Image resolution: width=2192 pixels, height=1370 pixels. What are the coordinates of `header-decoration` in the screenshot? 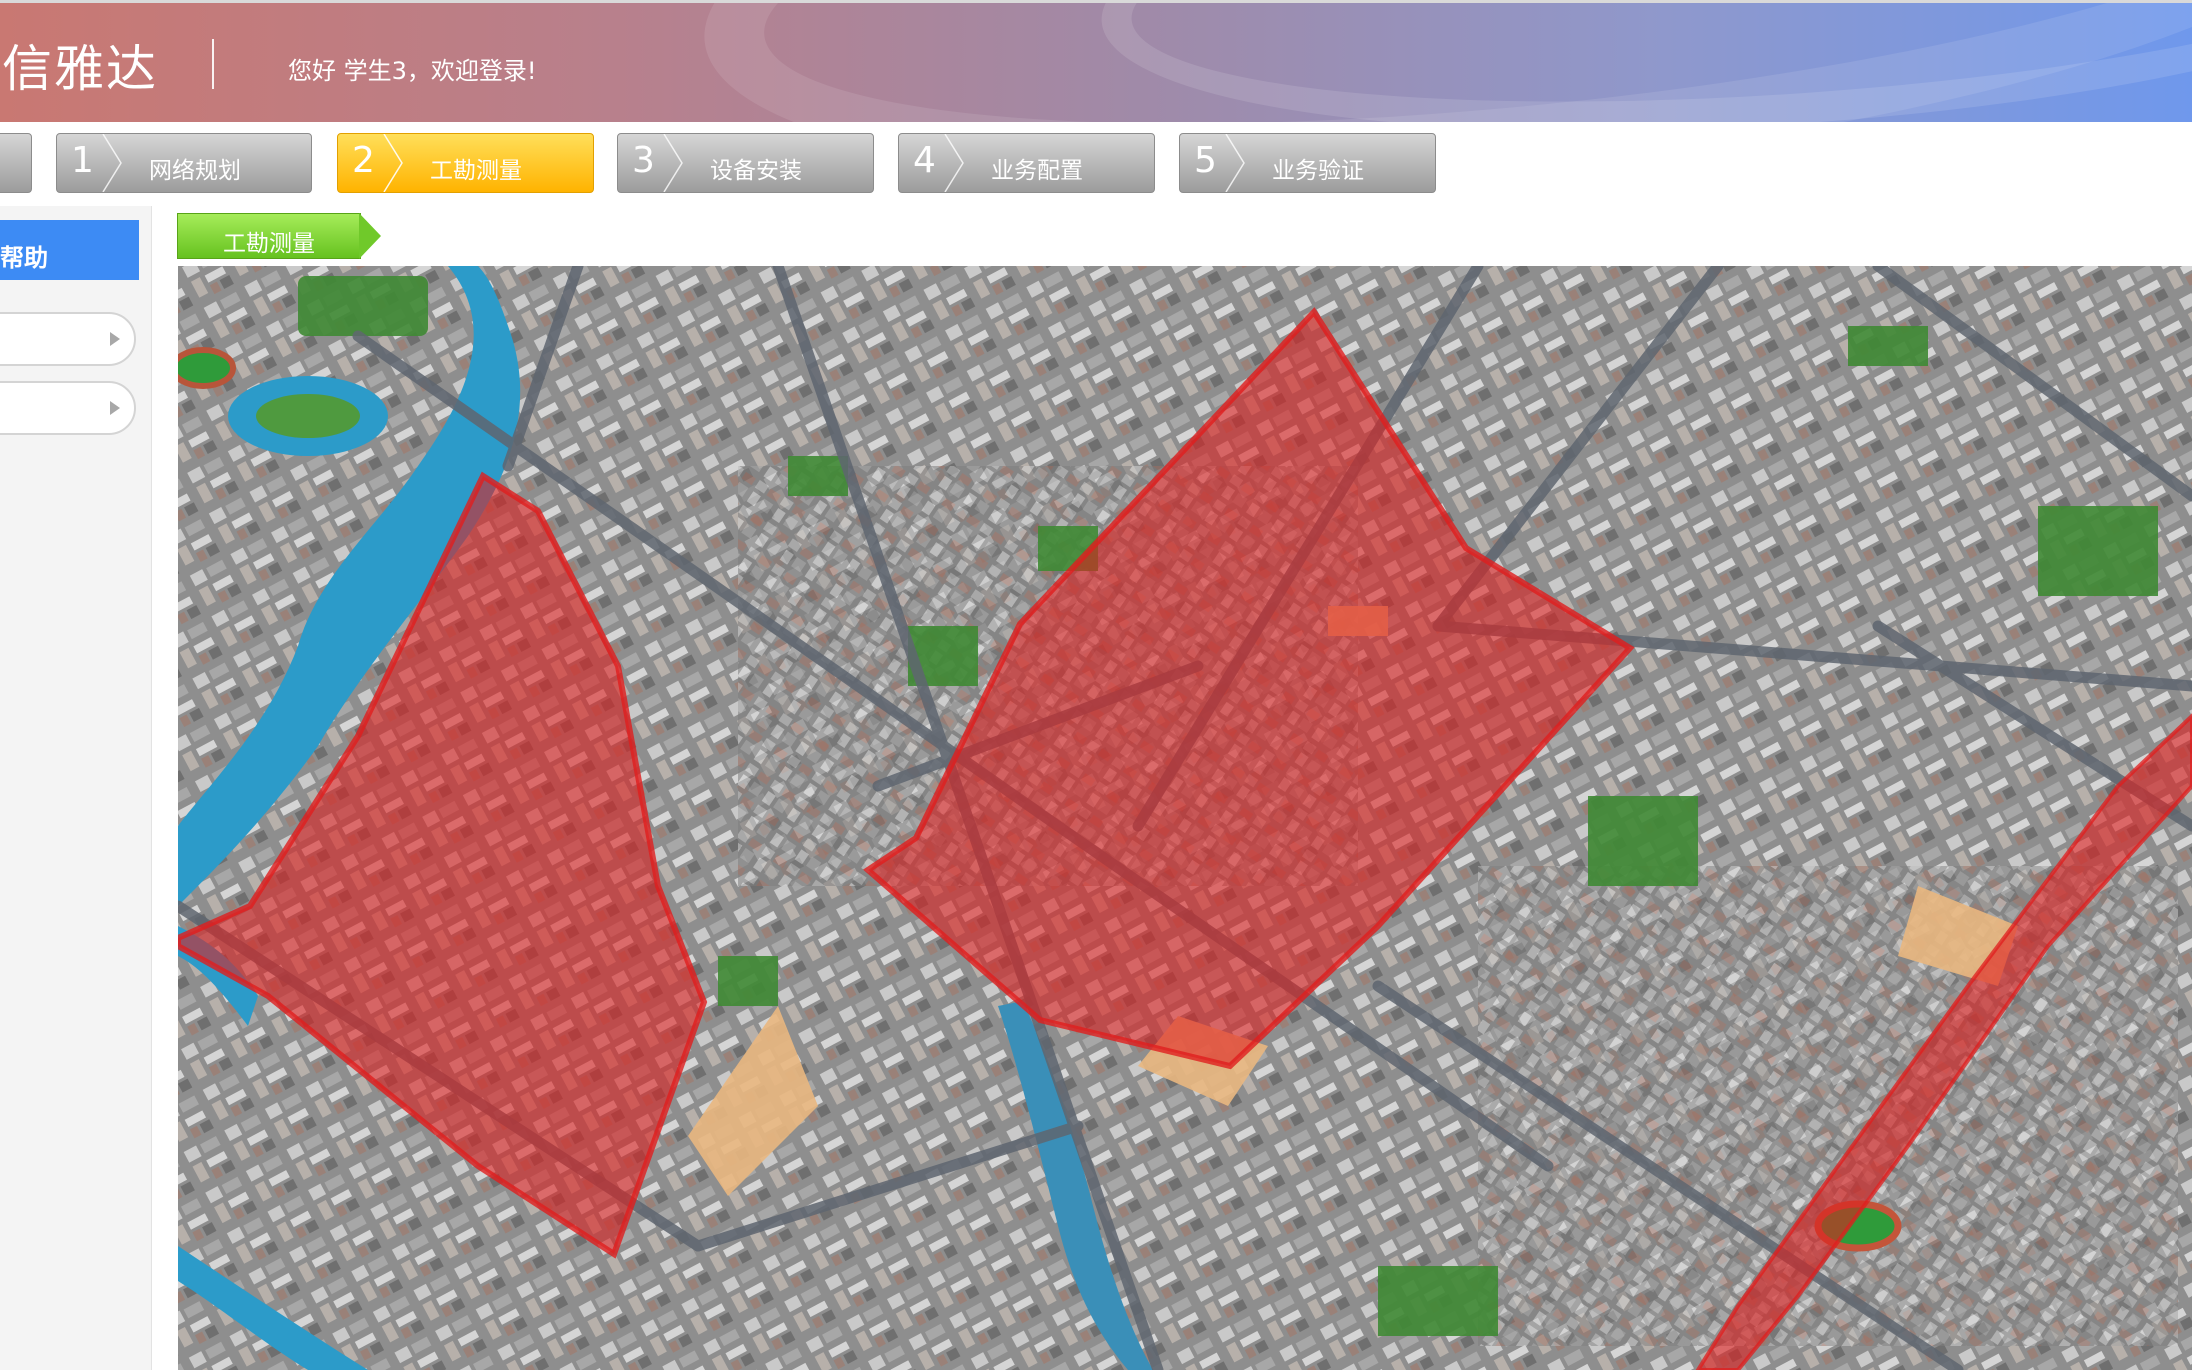 It's located at (1641, 62).